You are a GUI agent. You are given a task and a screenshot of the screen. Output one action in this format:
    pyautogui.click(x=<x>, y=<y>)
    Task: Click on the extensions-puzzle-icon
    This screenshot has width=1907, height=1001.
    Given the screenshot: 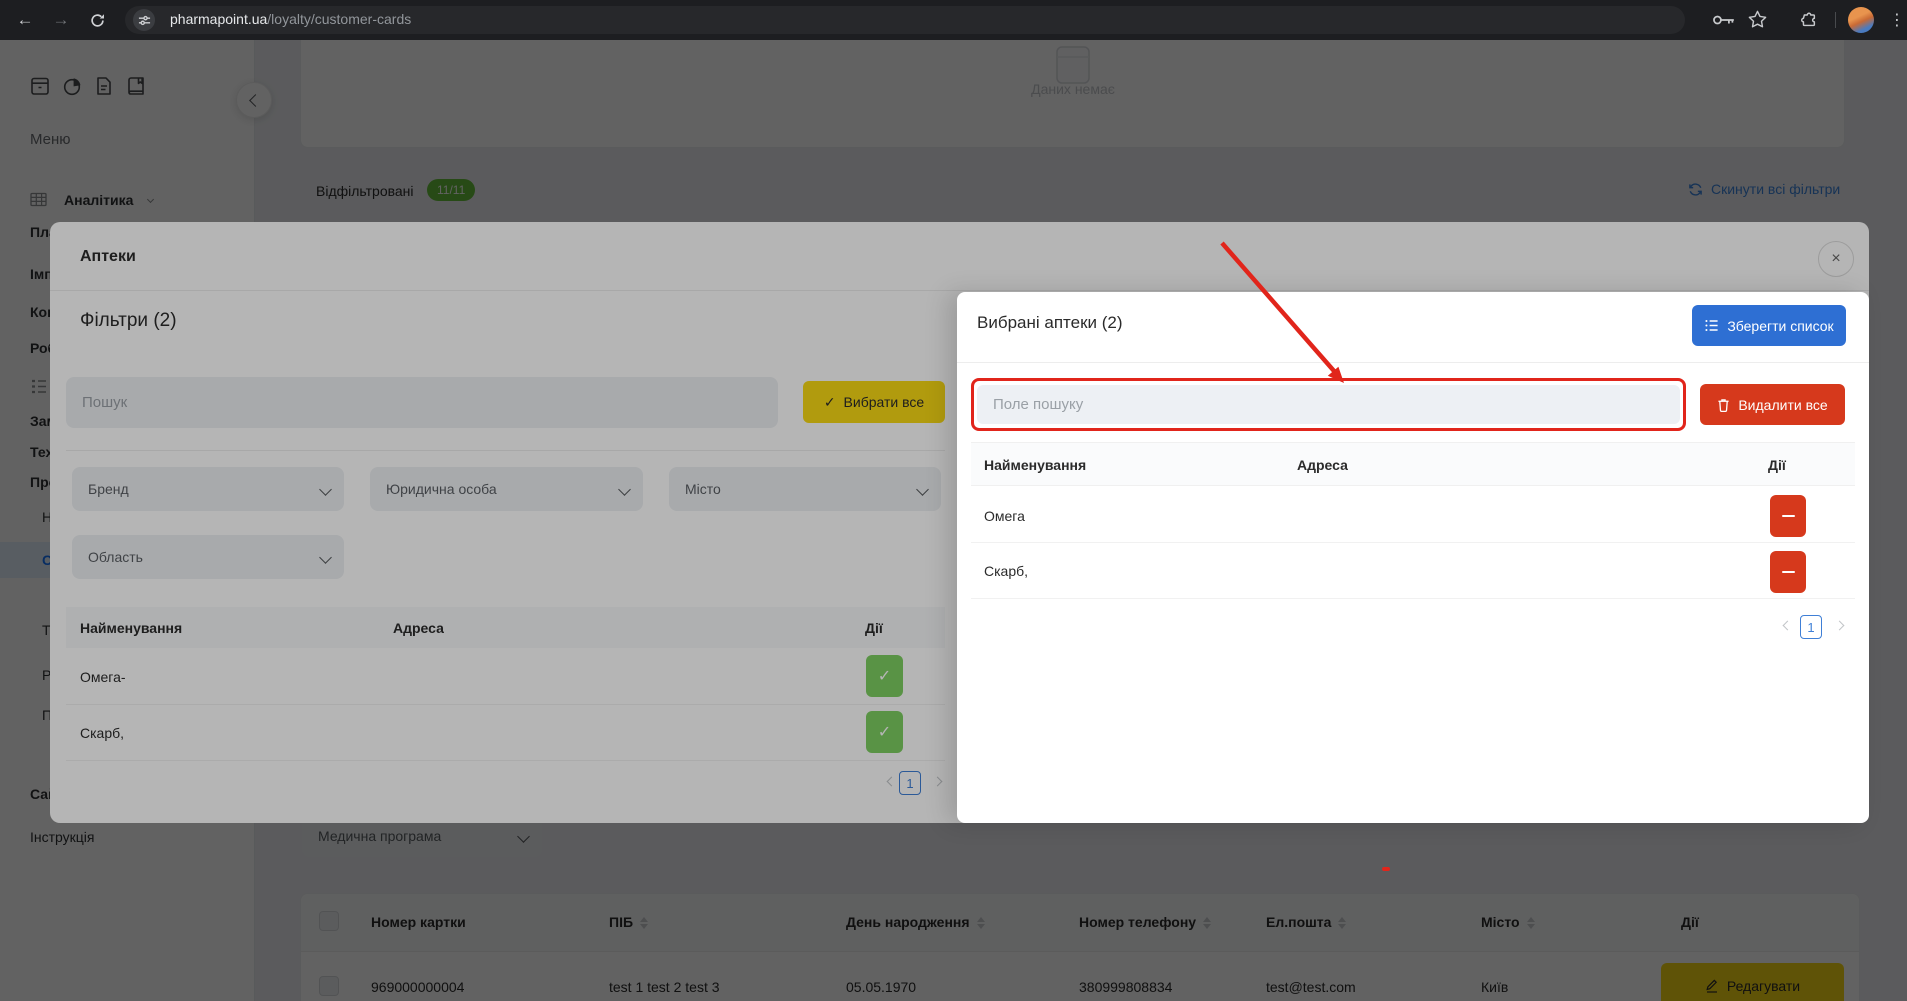 What is the action you would take?
    pyautogui.click(x=1808, y=20)
    